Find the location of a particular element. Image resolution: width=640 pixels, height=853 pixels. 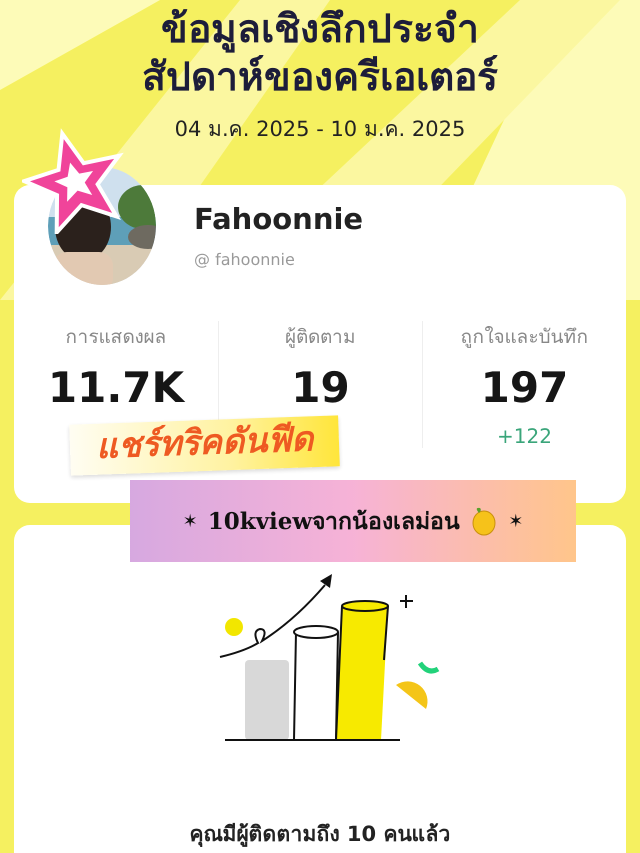

banner-text: 10kviewจากน้องเลม่อน is located at coordinates (334, 522).